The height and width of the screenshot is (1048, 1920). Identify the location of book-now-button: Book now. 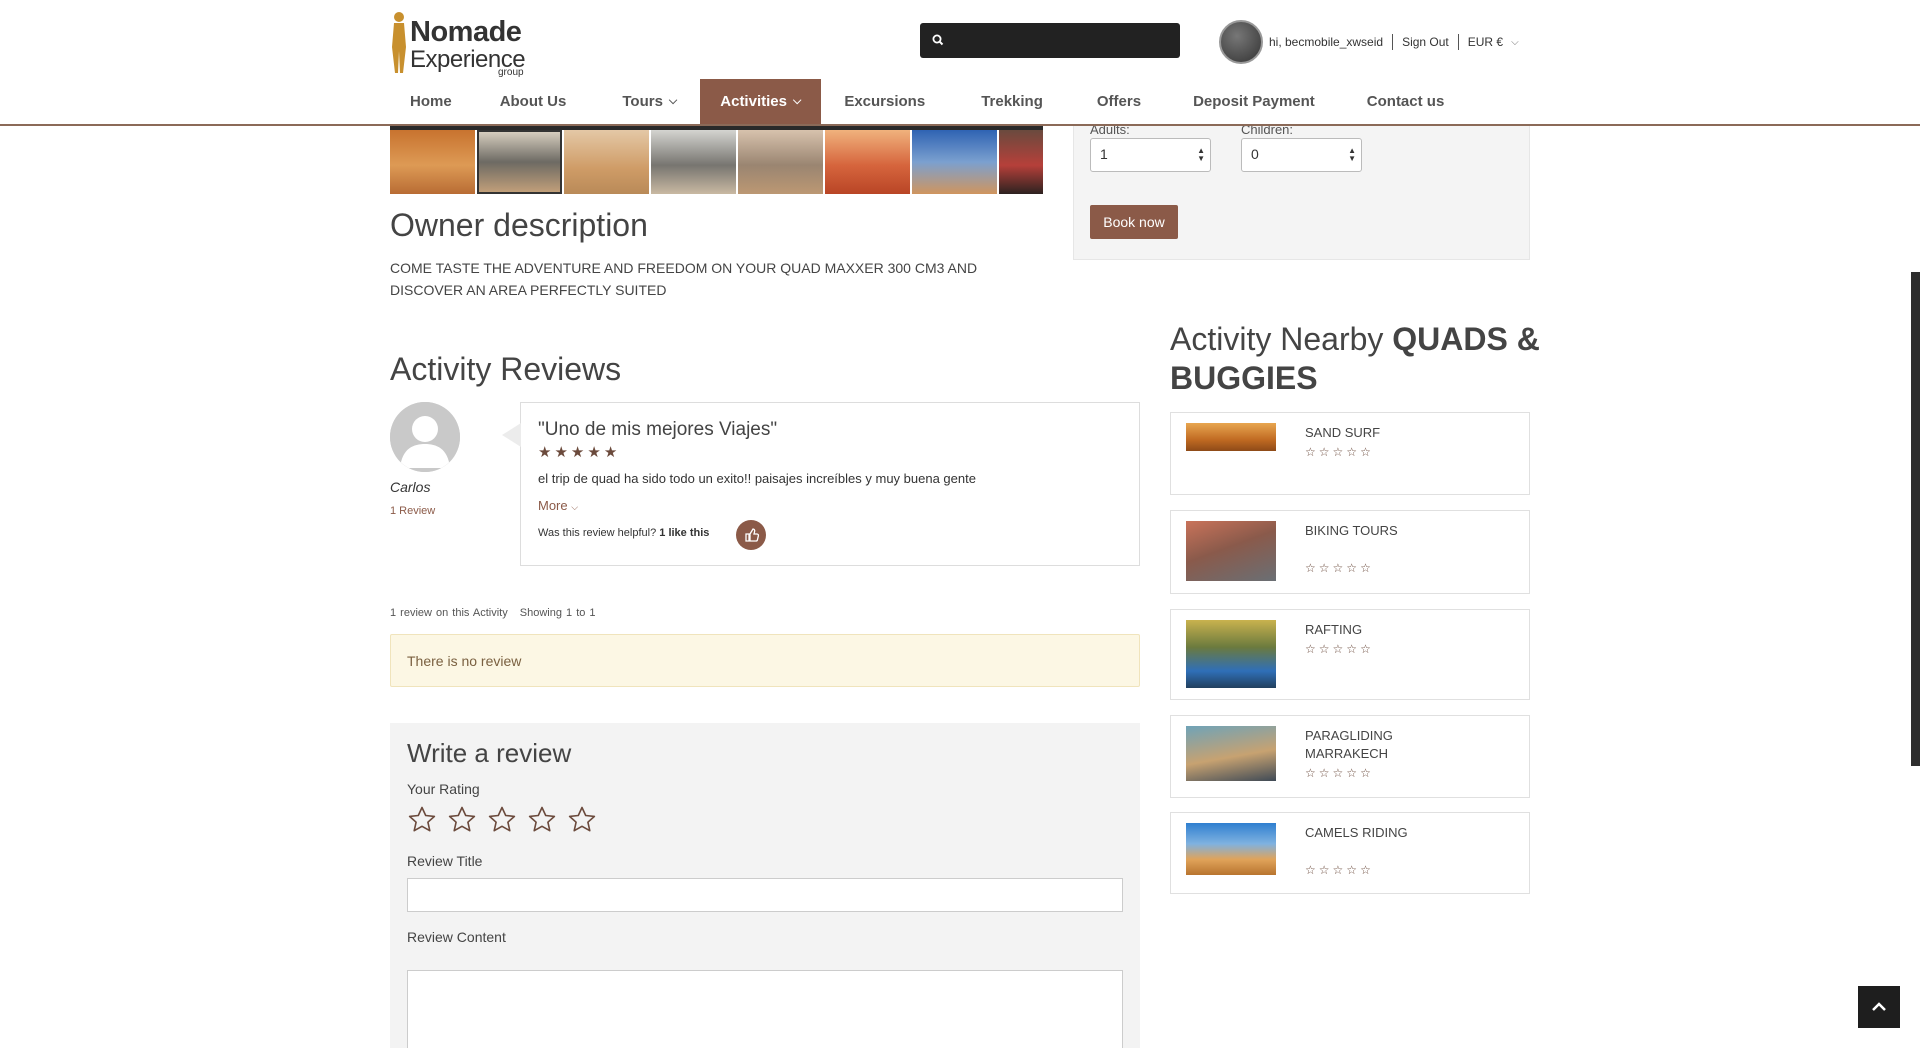
(1134, 222).